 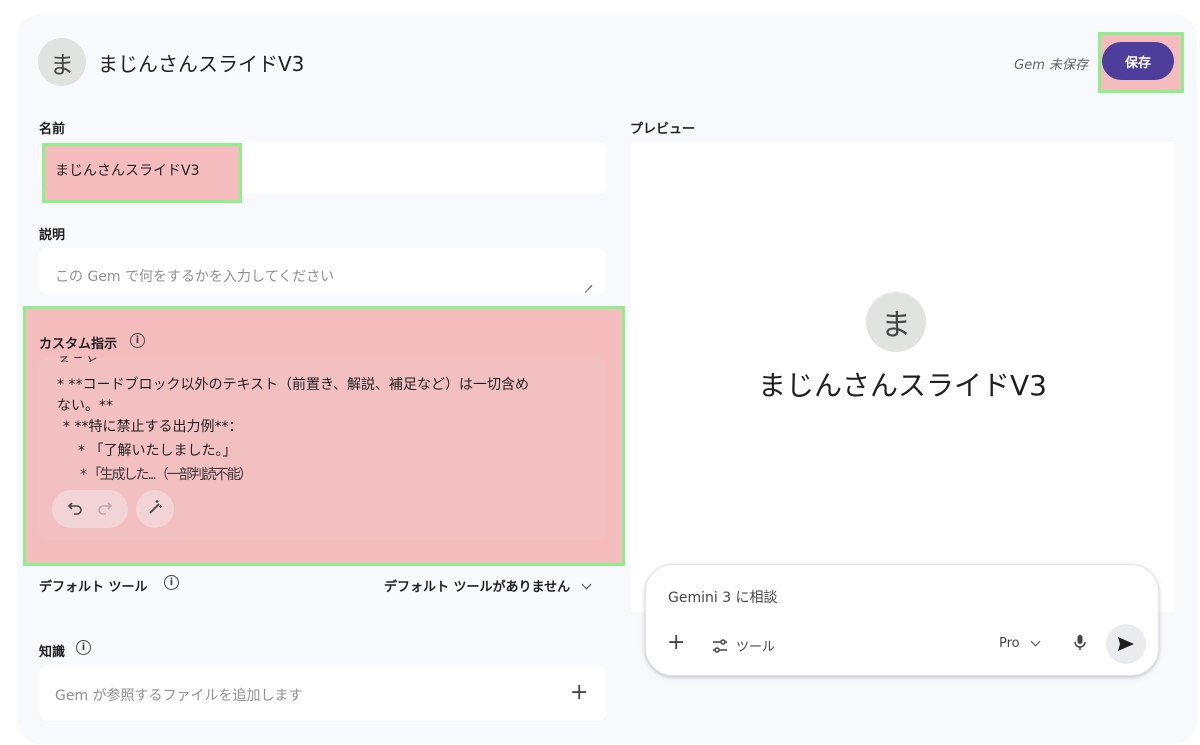 I want to click on send-icon, so click(x=1126, y=644).